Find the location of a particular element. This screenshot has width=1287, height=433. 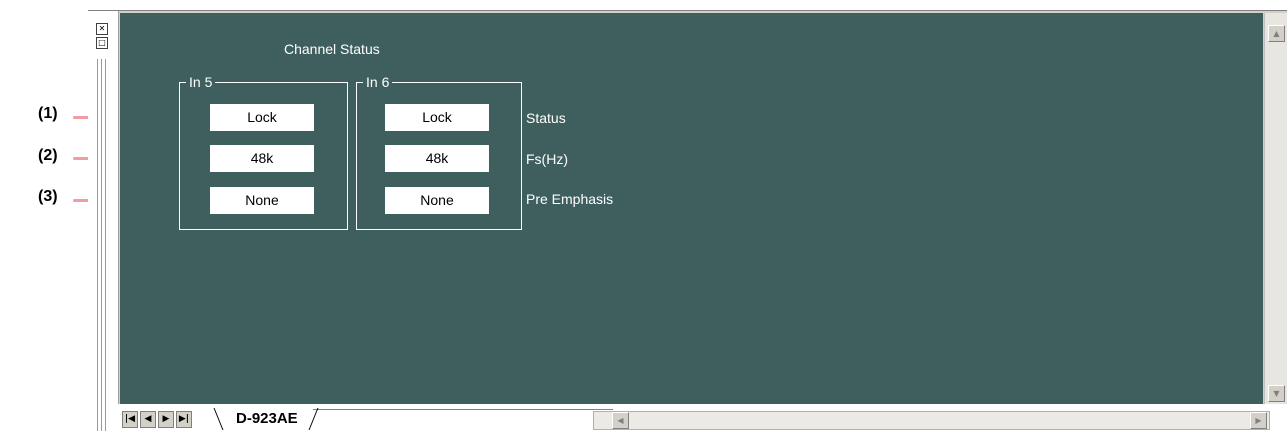

row-label-status: Status is located at coordinates (546, 118).